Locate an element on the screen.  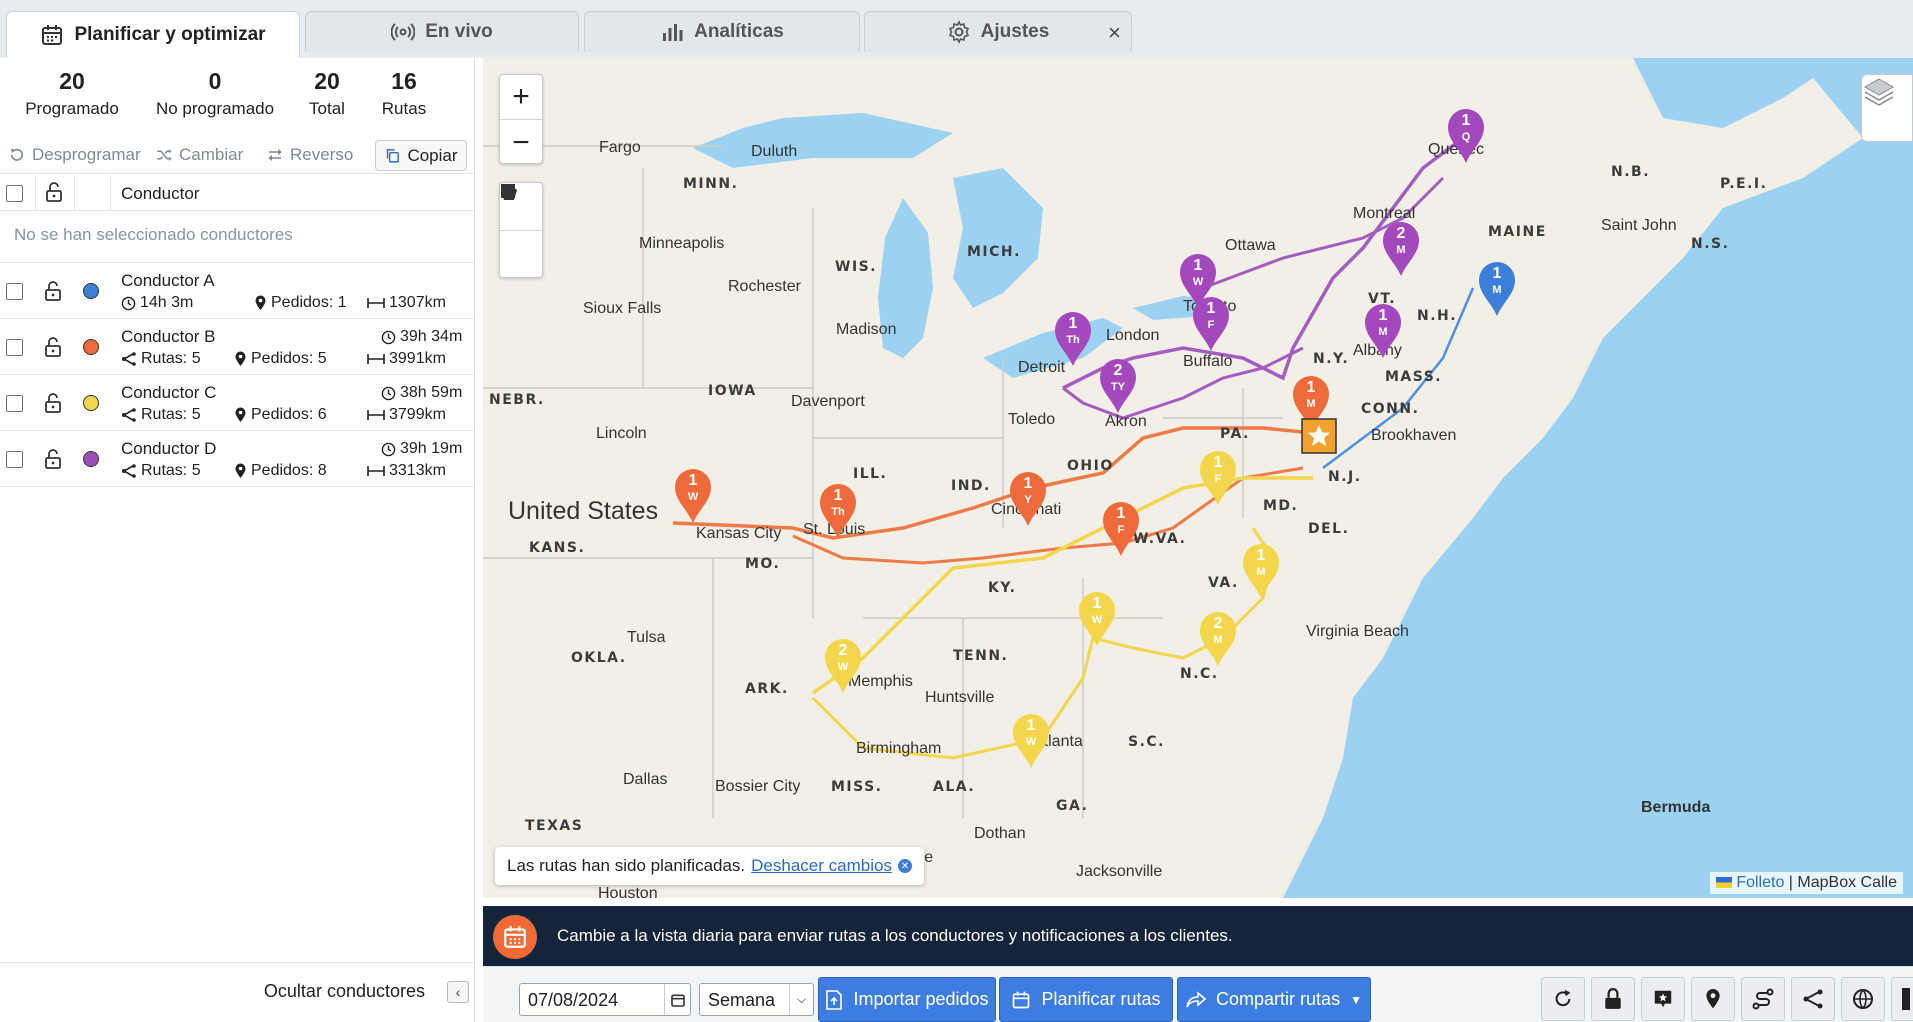
refresh-button is located at coordinates (1563, 999).